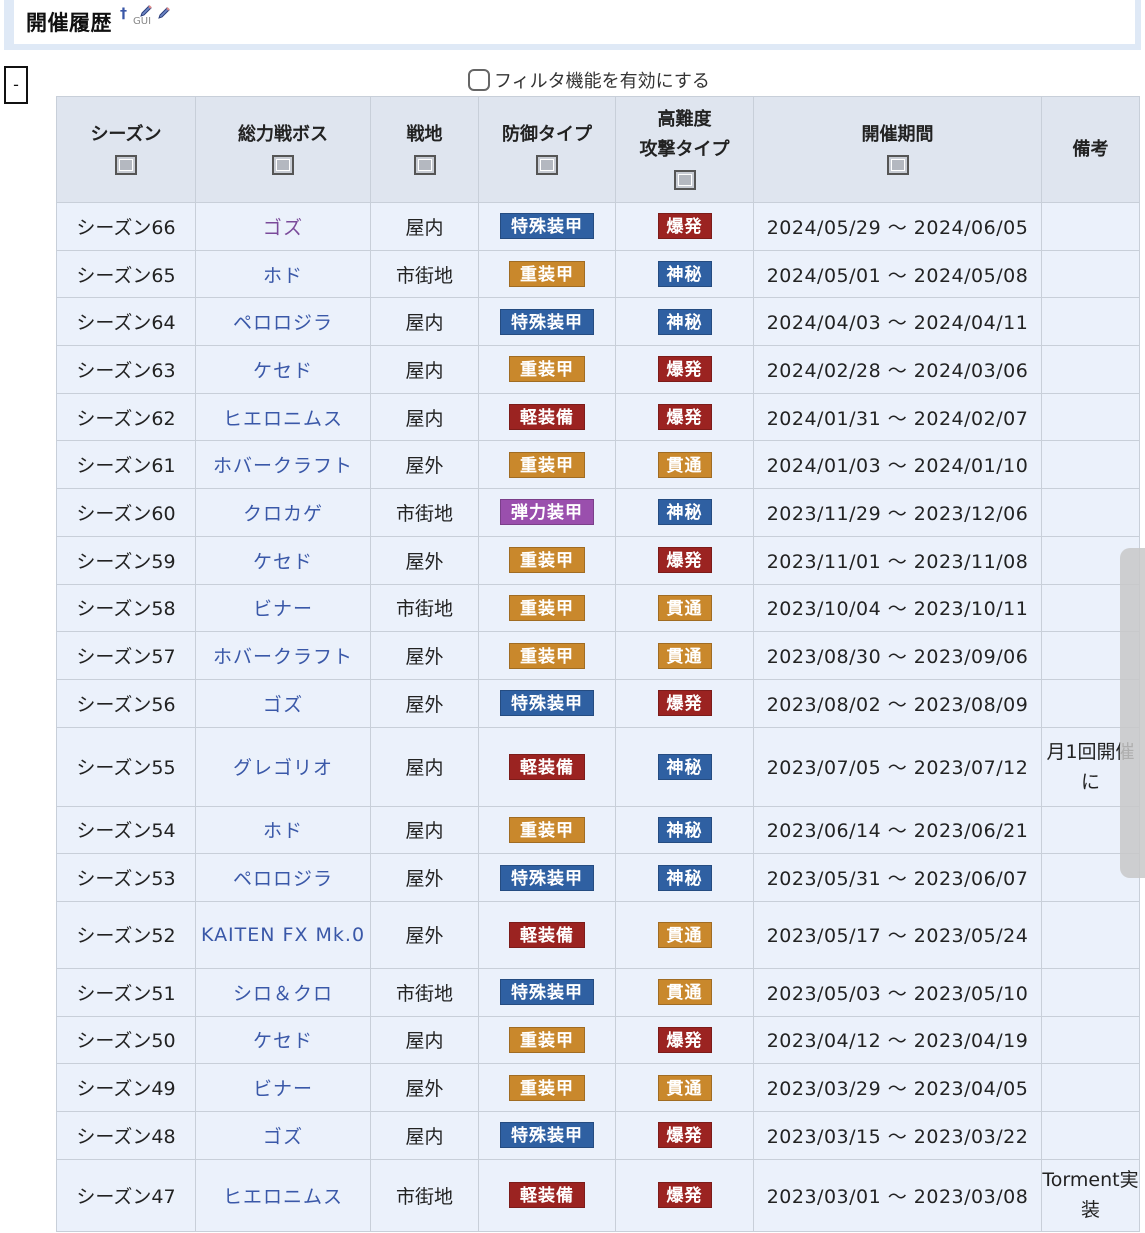  What do you see at coordinates (897, 608) in the screenshot?
I see `period-cell: 2023/10/04 〜 2023/10/11` at bounding box center [897, 608].